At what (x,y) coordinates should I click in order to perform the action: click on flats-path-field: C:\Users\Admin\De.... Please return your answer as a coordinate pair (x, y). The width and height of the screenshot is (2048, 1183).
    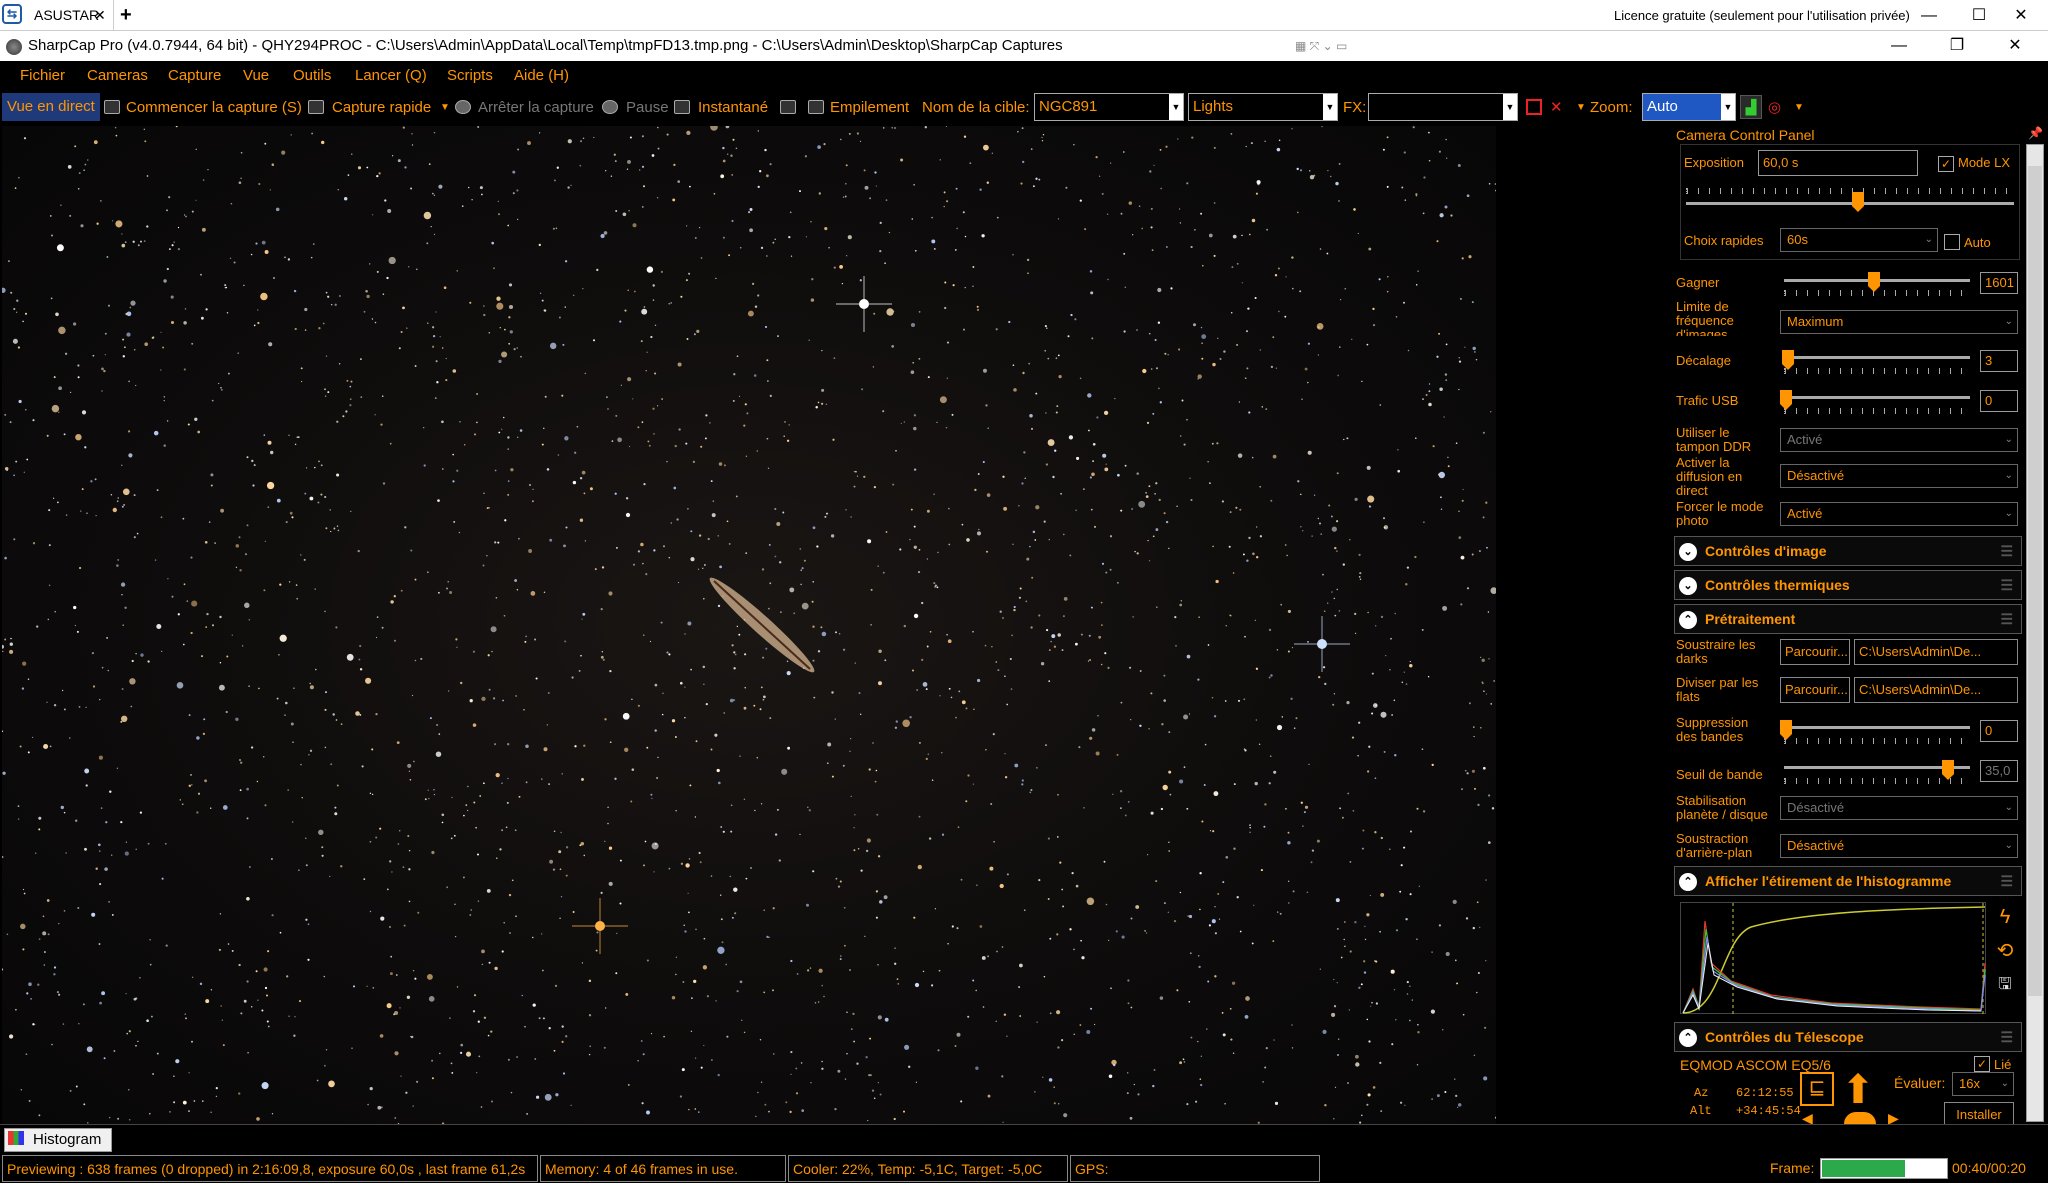
    Looking at the image, I should click on (1936, 690).